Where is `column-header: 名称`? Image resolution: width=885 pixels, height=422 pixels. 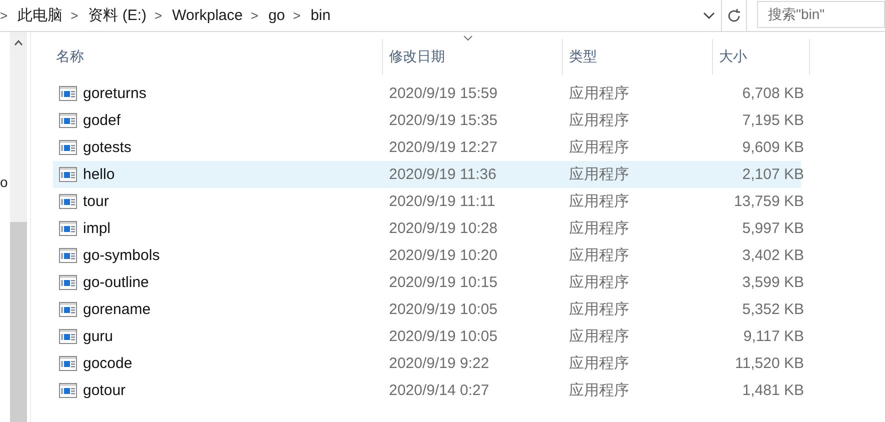
column-header: 名称 is located at coordinates (70, 57).